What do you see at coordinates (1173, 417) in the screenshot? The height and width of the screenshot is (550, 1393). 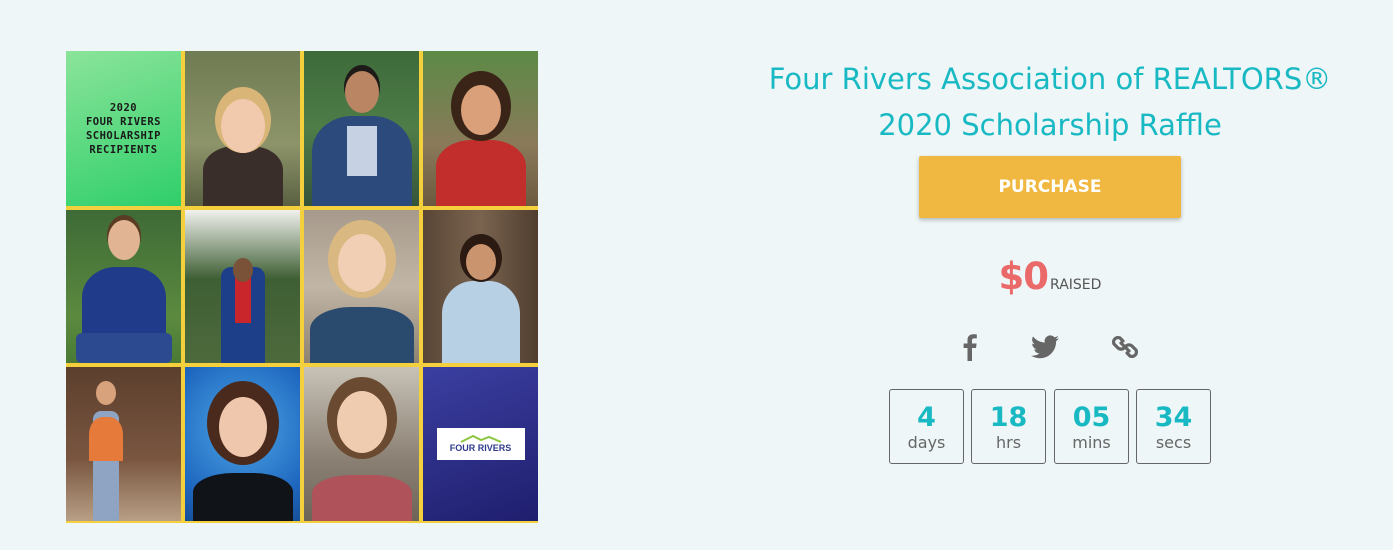 I see `countdown-seconds-value: 34` at bounding box center [1173, 417].